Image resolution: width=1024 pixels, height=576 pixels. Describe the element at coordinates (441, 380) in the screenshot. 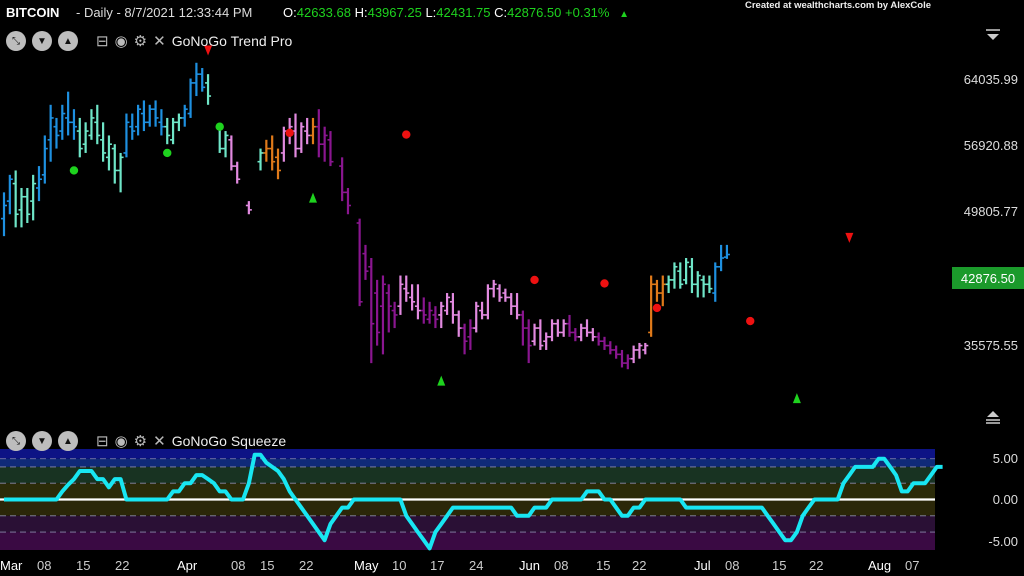

I see `go-trend-up-triangle` at that location.